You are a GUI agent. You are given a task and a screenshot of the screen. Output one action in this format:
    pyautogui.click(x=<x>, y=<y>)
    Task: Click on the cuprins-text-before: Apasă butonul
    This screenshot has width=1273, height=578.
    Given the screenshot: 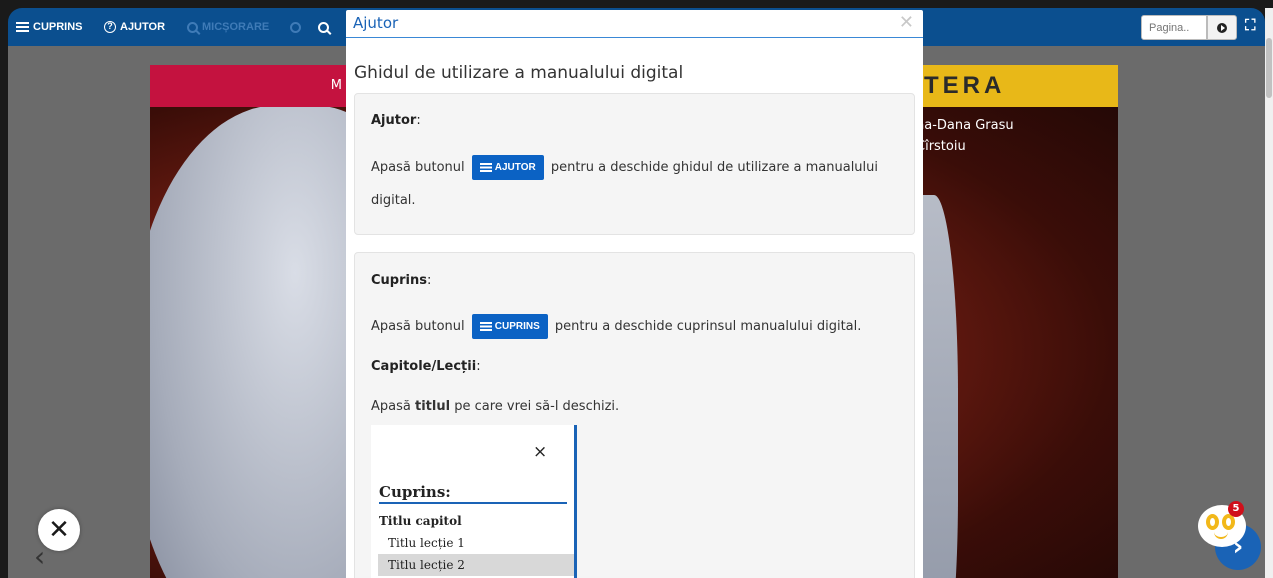 What is the action you would take?
    pyautogui.click(x=418, y=326)
    